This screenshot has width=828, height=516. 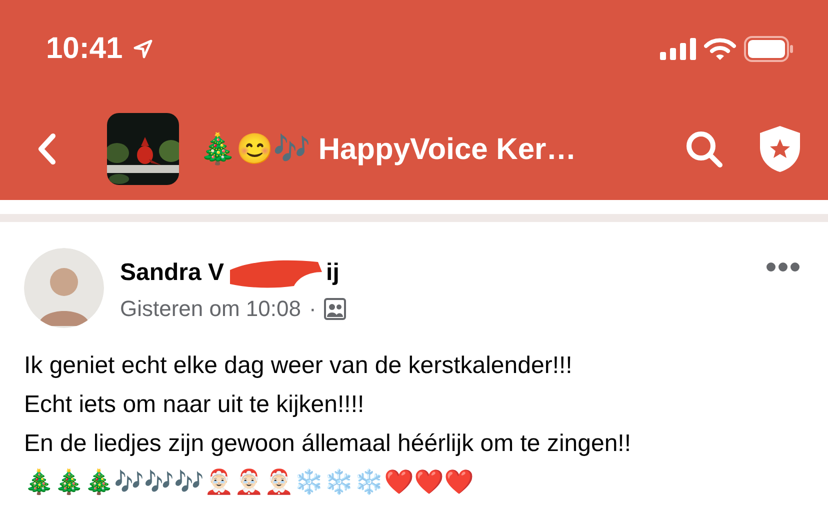 What do you see at coordinates (333, 273) in the screenshot?
I see `author-name: ij` at bounding box center [333, 273].